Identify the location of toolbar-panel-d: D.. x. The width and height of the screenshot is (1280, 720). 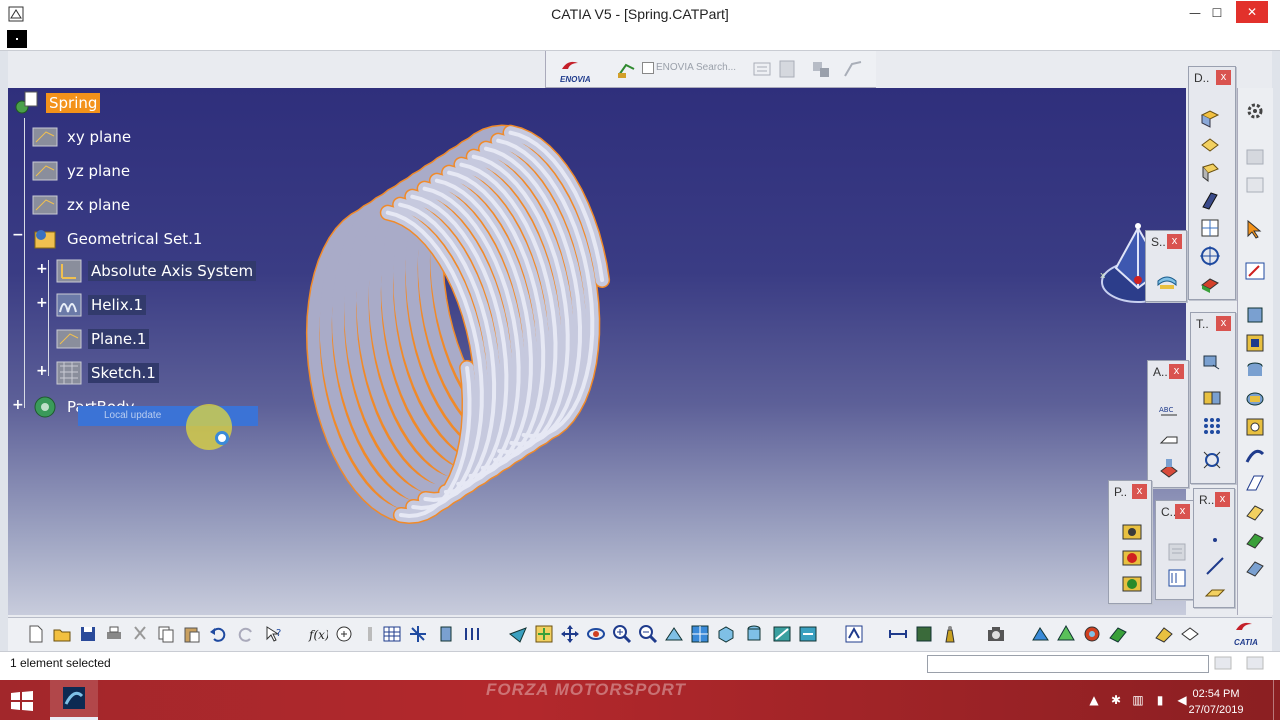
(1212, 183).